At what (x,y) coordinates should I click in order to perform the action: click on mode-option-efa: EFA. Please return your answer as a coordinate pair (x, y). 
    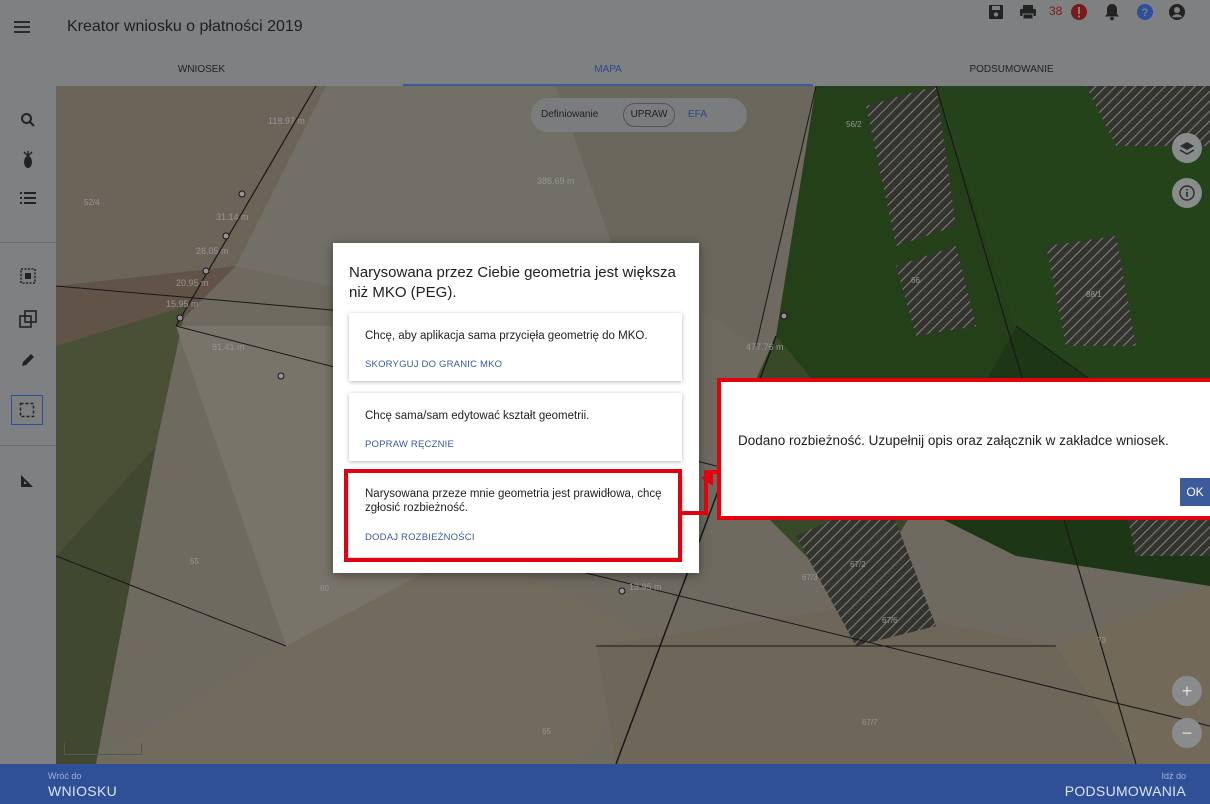
    Looking at the image, I should click on (697, 114).